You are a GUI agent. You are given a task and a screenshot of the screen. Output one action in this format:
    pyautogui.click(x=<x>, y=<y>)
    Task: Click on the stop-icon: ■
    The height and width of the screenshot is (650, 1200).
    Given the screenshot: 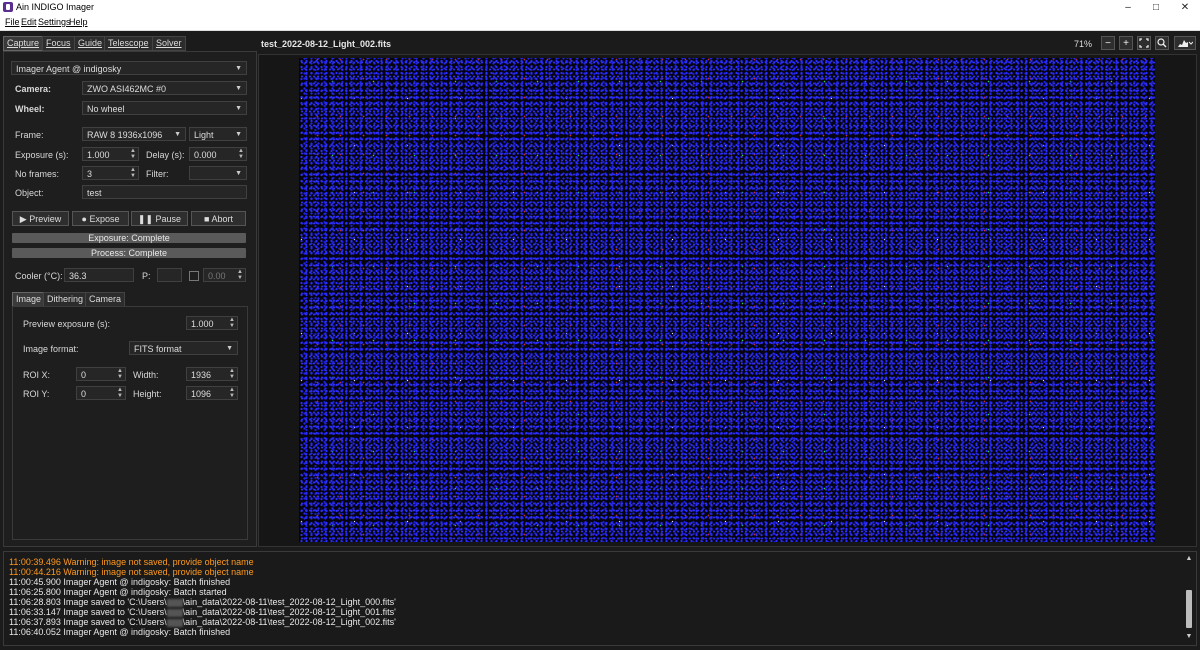 What is the action you would take?
    pyautogui.click(x=207, y=219)
    